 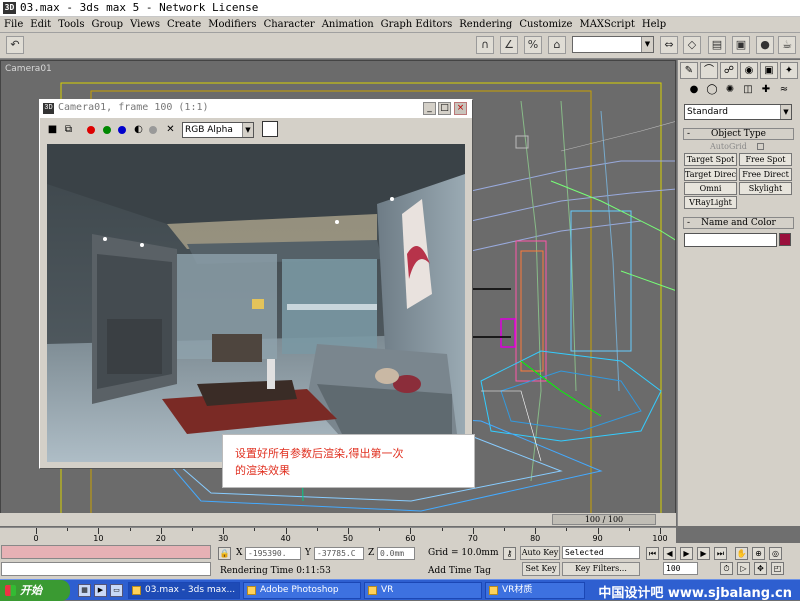 I want to click on menu-rendering: Rendering, so click(x=485, y=24).